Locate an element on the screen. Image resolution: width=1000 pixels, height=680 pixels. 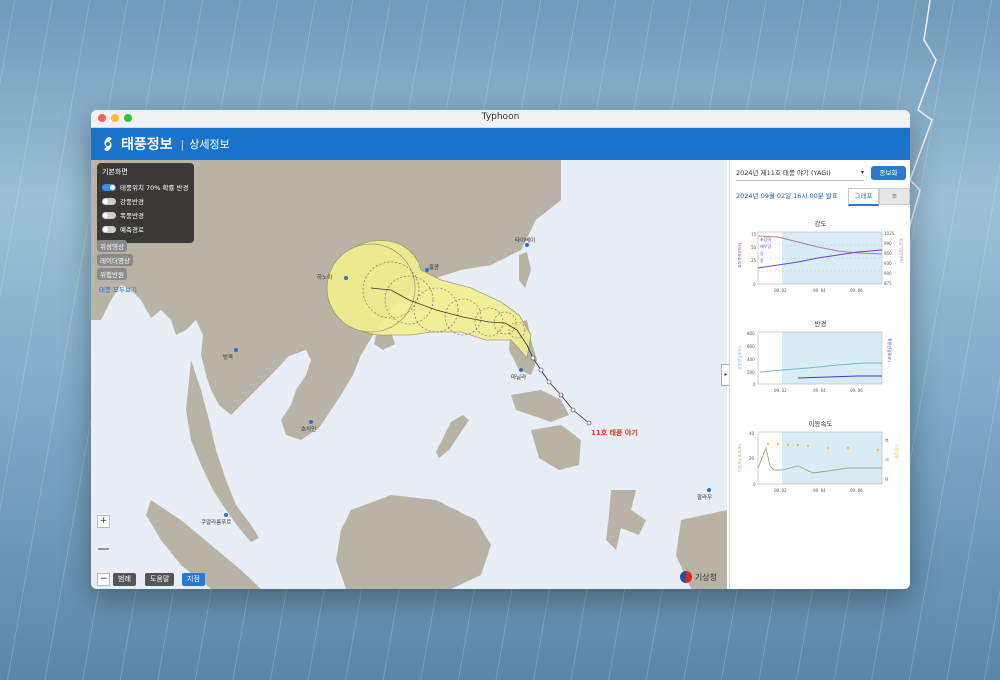
danger-semicircle-chip: 위험반원 is located at coordinates (112, 274).